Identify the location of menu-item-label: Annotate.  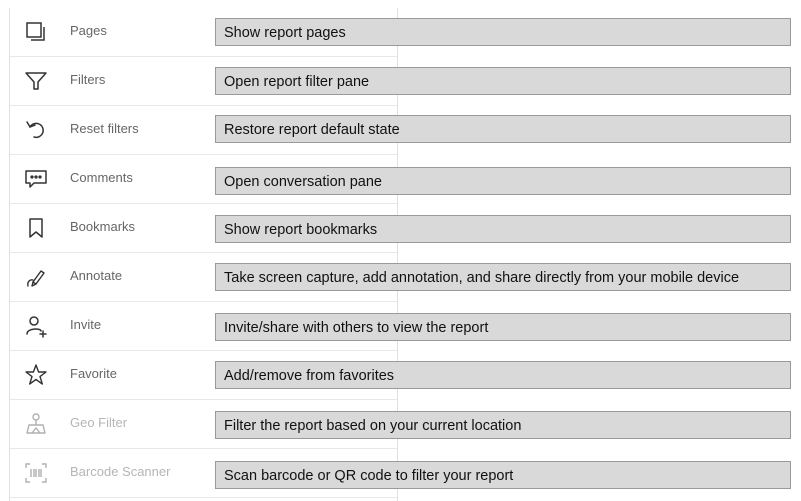
(96, 275).